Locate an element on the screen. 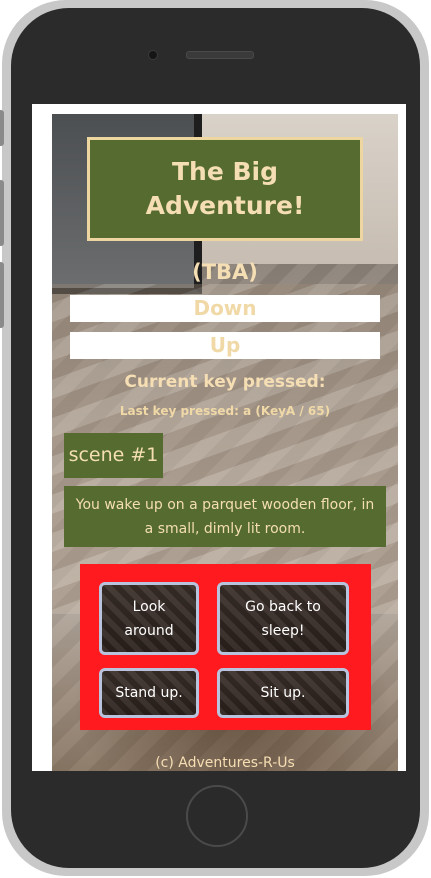 This screenshot has height=878, width=431. direction-down-bar: Down is located at coordinates (225, 308).